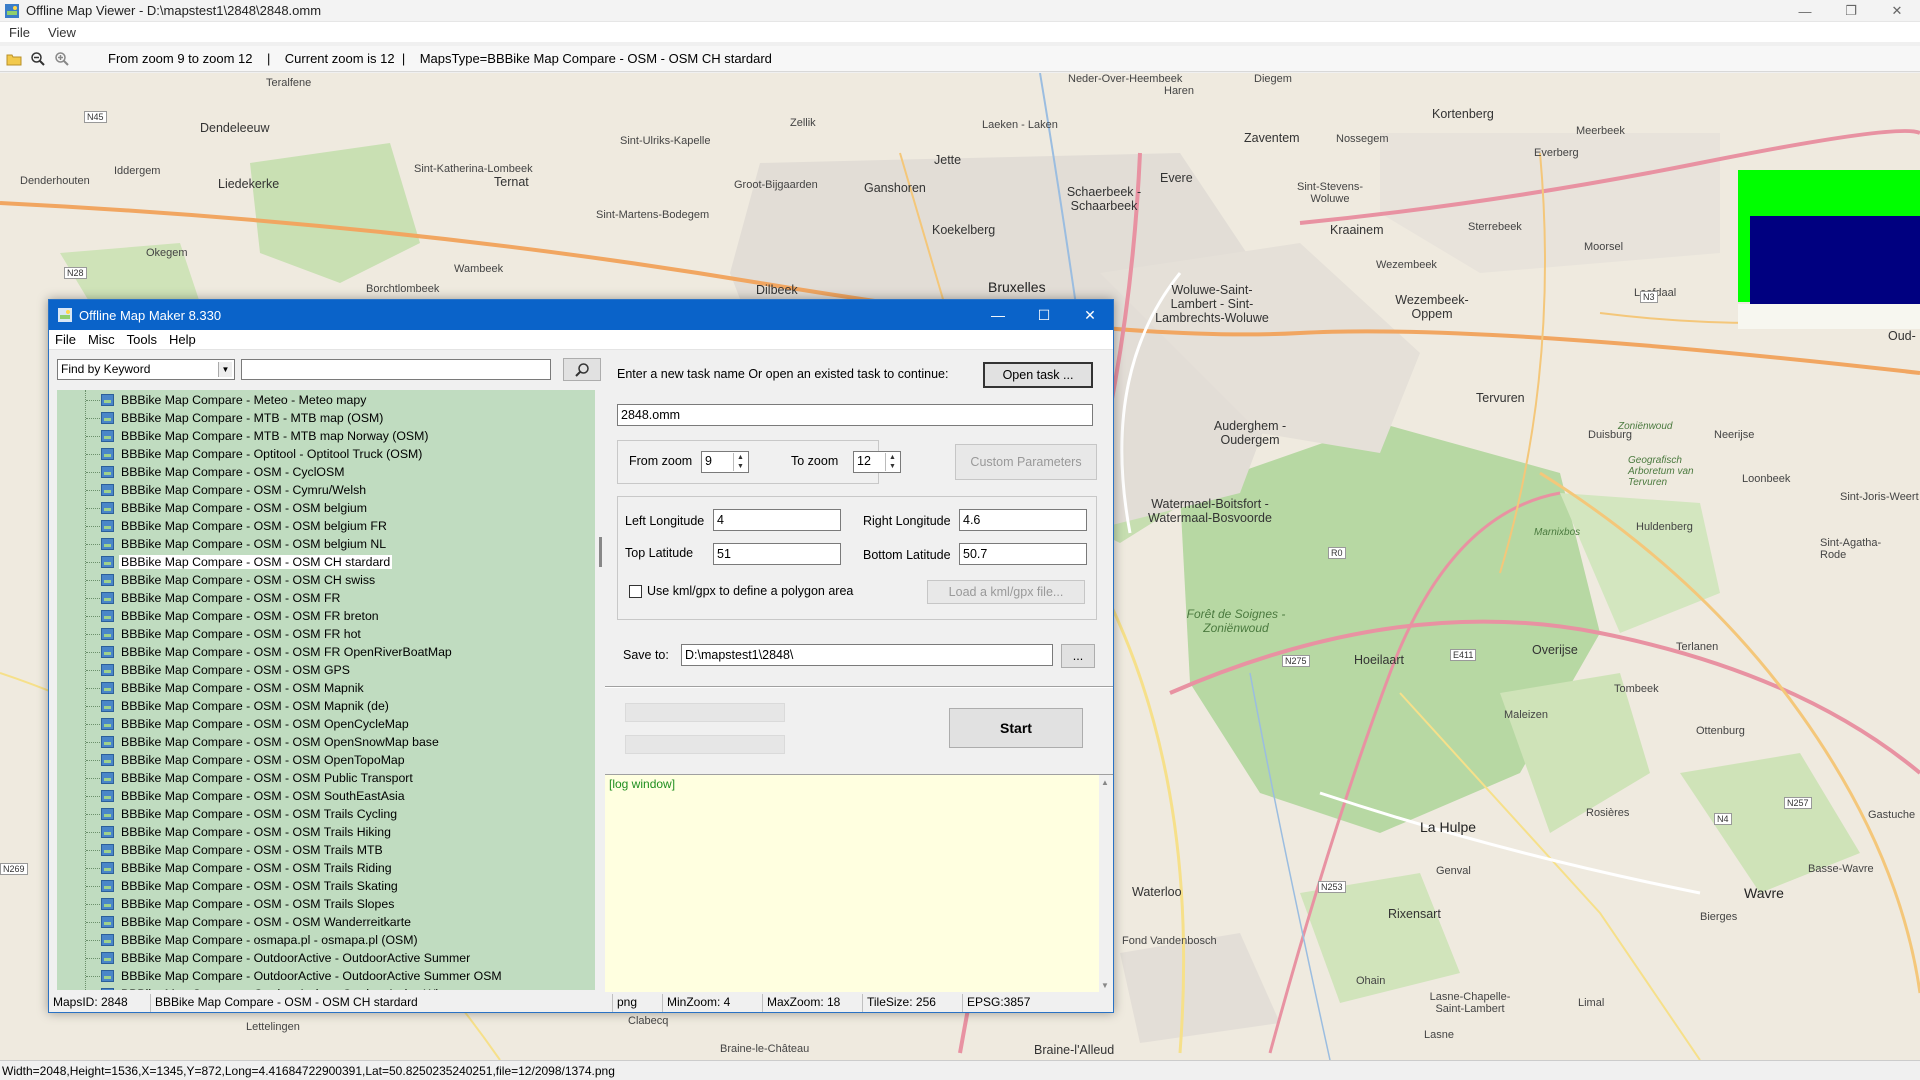 Image resolution: width=1920 pixels, height=1080 pixels. What do you see at coordinates (14, 59) in the screenshot?
I see `open-folder-icon` at bounding box center [14, 59].